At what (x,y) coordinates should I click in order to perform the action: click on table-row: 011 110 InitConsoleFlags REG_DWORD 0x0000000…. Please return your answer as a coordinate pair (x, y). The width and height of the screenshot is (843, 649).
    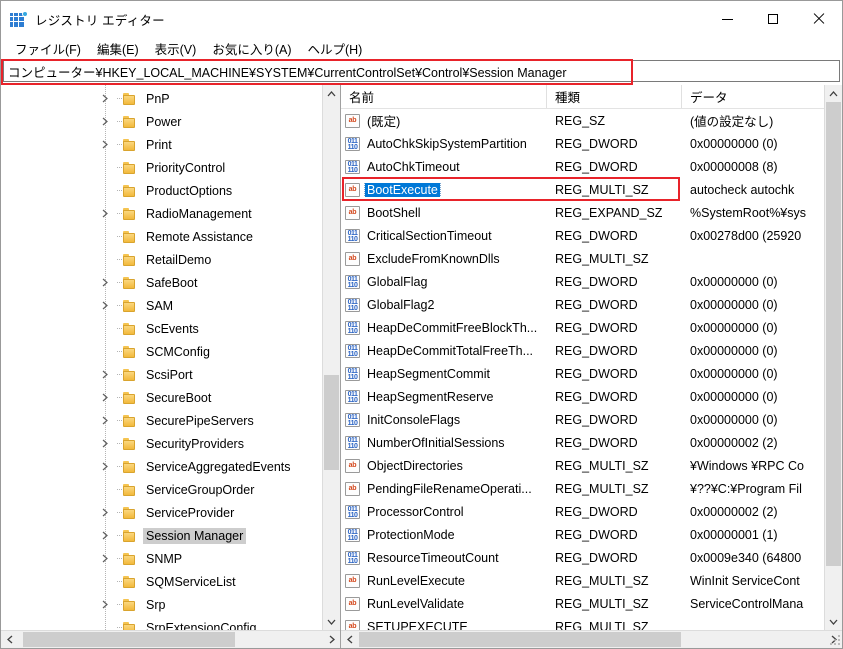
    Looking at the image, I should click on (582, 419).